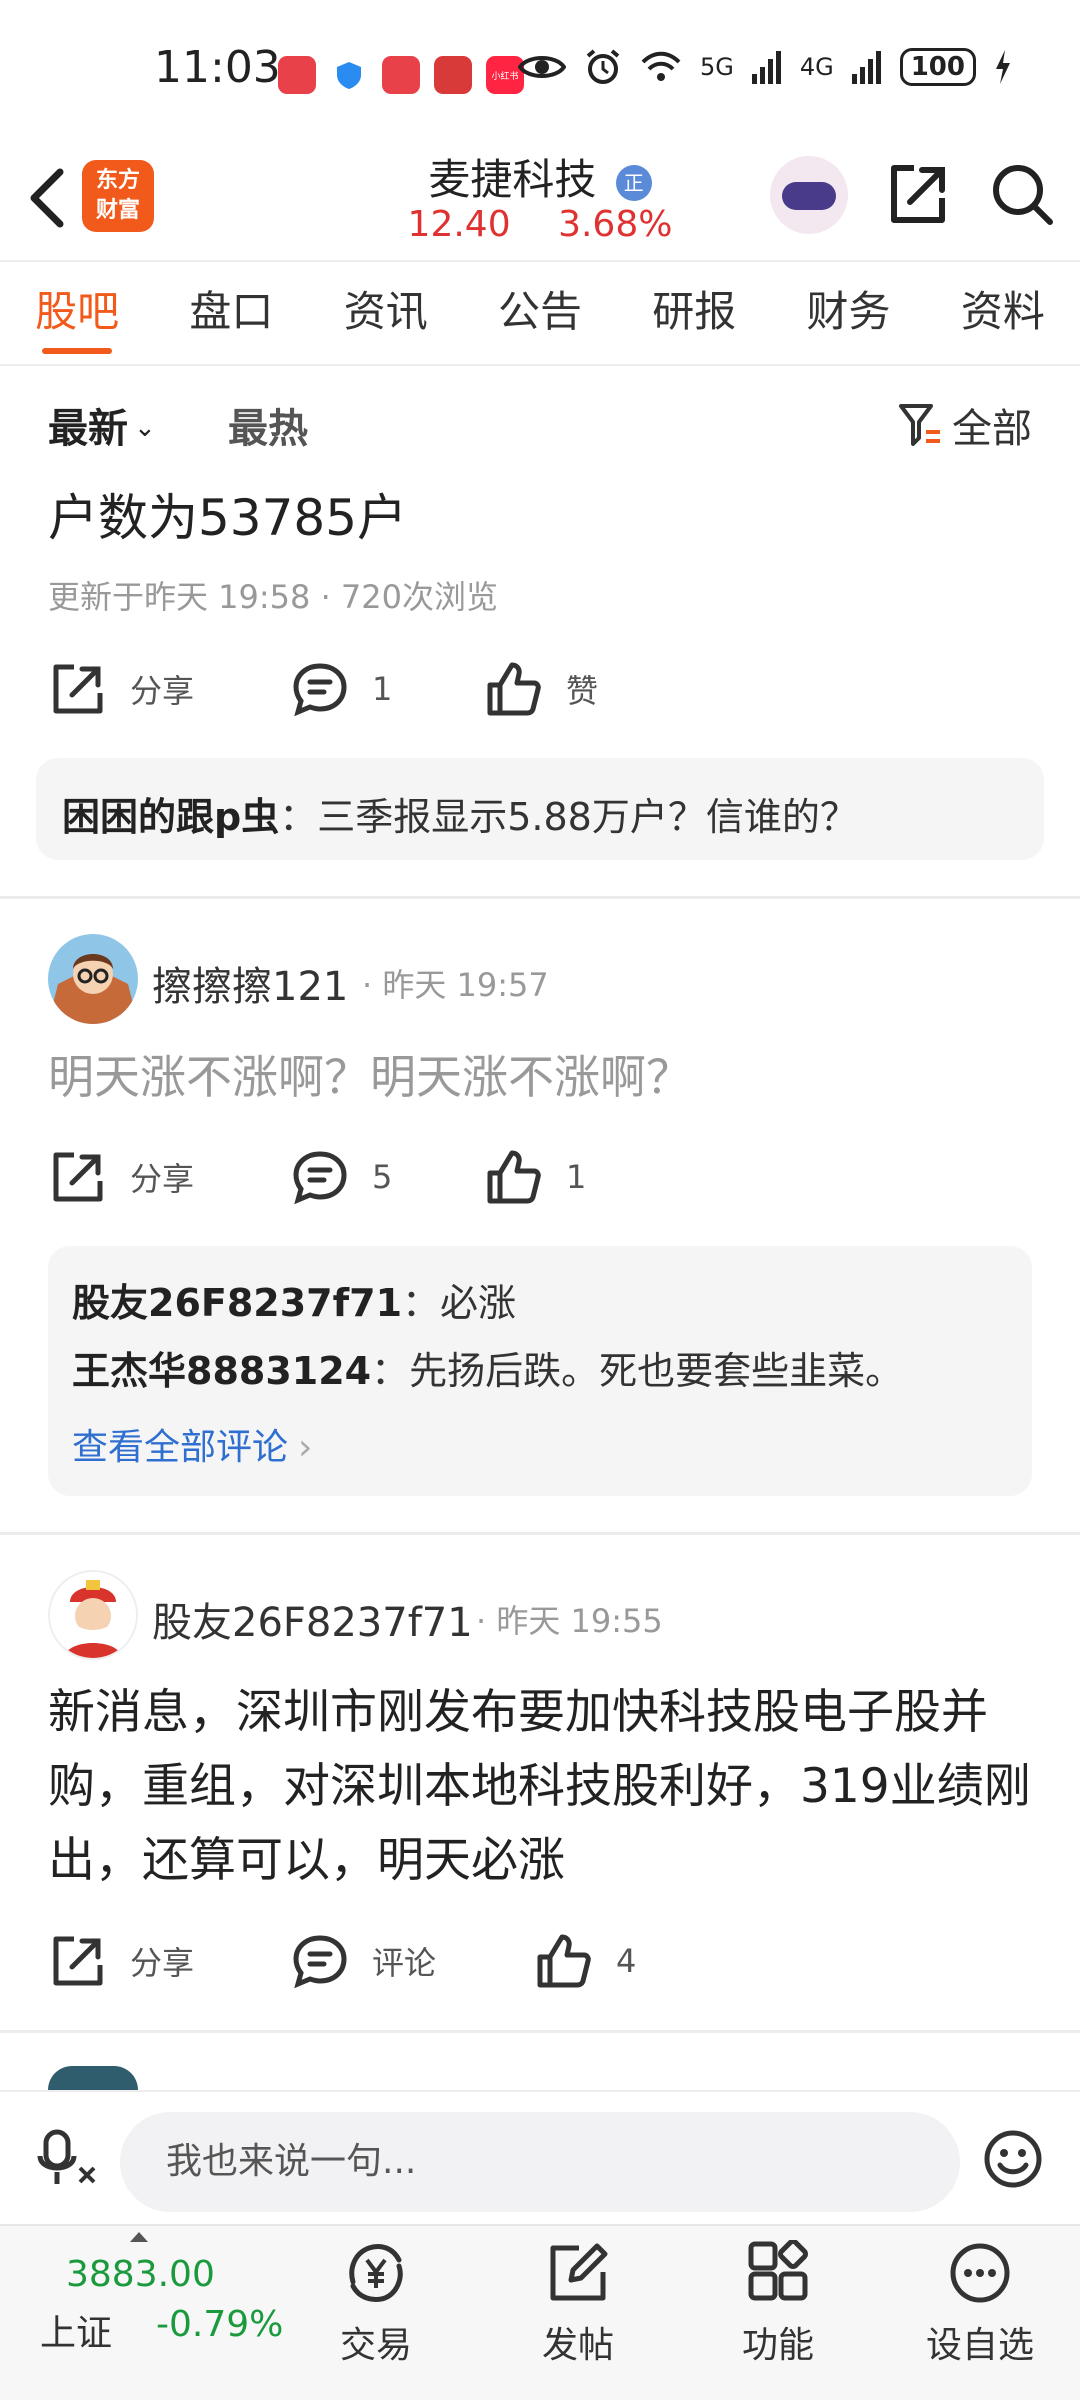 Image resolution: width=1080 pixels, height=2400 pixels. What do you see at coordinates (633, 183) in the screenshot?
I see `verified-badge: 正` at bounding box center [633, 183].